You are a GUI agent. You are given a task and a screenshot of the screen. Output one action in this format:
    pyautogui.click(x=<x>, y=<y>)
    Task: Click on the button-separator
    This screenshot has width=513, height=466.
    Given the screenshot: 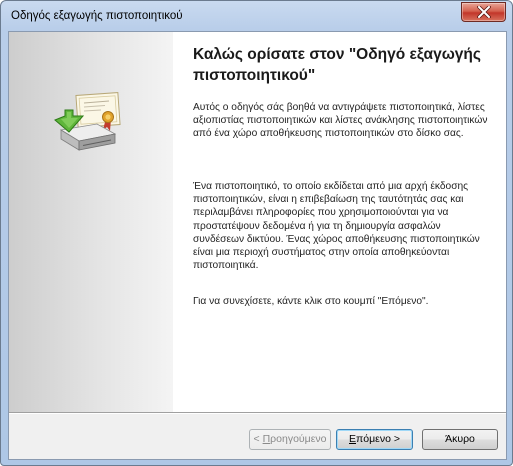 What is the action you would take?
    pyautogui.click(x=257, y=413)
    